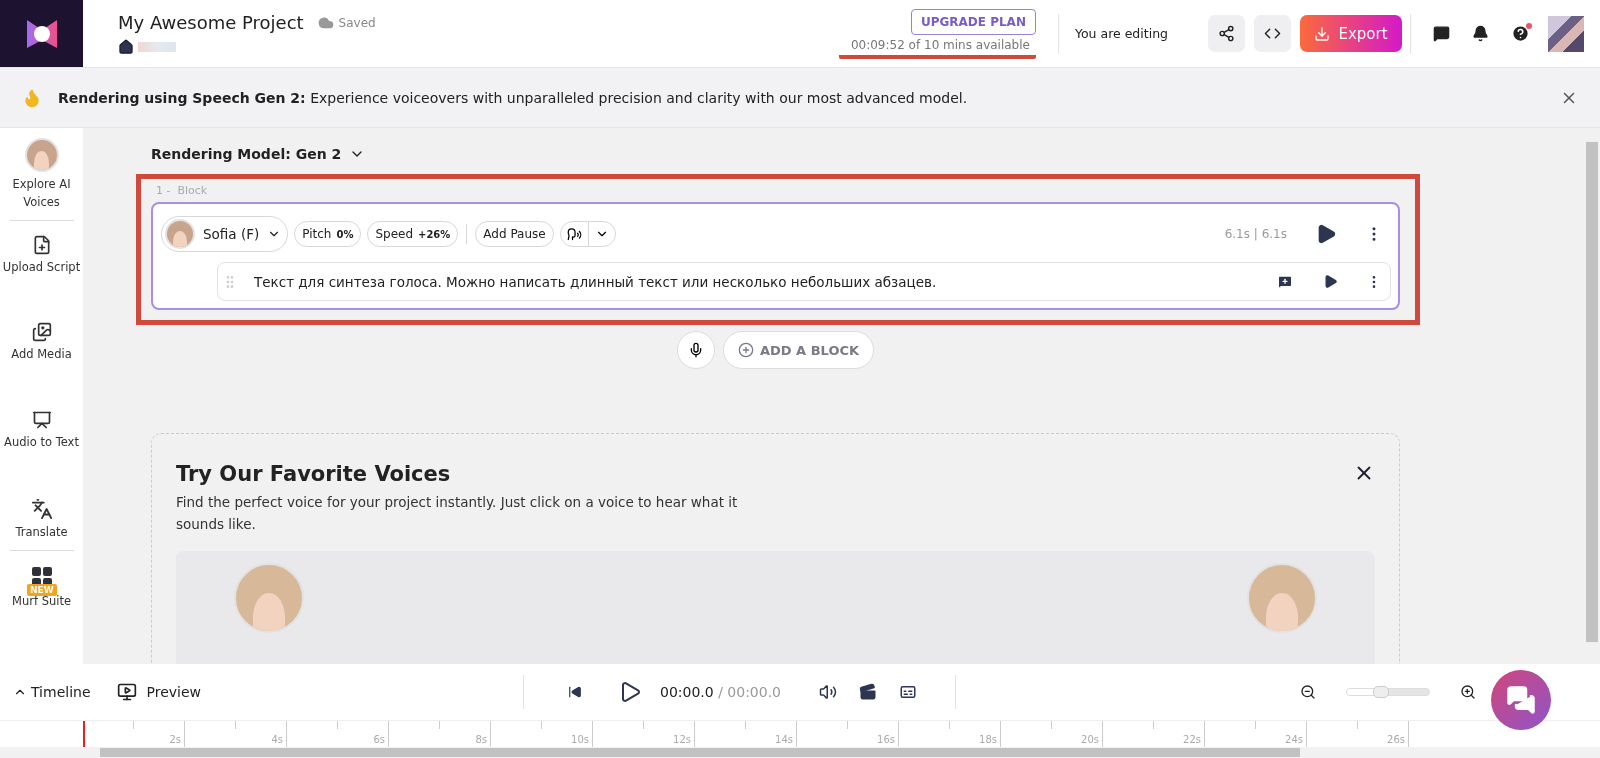 This screenshot has height=758, width=1600. Describe the element at coordinates (745, 350) in the screenshot. I see `plus-icon` at that location.